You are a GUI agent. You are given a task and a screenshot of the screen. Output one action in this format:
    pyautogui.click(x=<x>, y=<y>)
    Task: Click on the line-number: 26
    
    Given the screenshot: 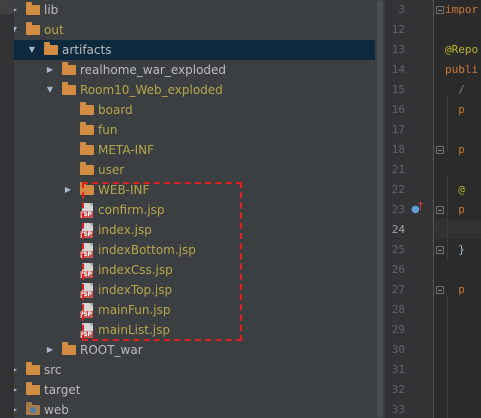 What is the action you would take?
    pyautogui.click(x=398, y=269)
    